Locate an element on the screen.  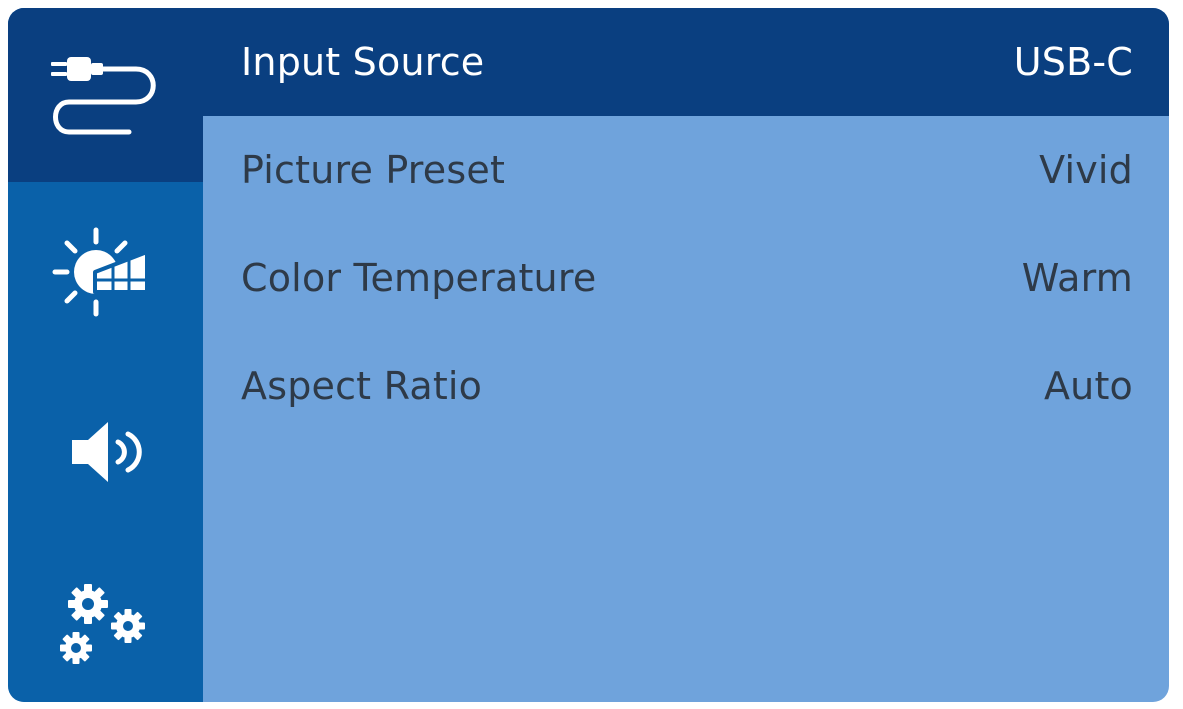
sidebar-item-audio is located at coordinates (105, 452).